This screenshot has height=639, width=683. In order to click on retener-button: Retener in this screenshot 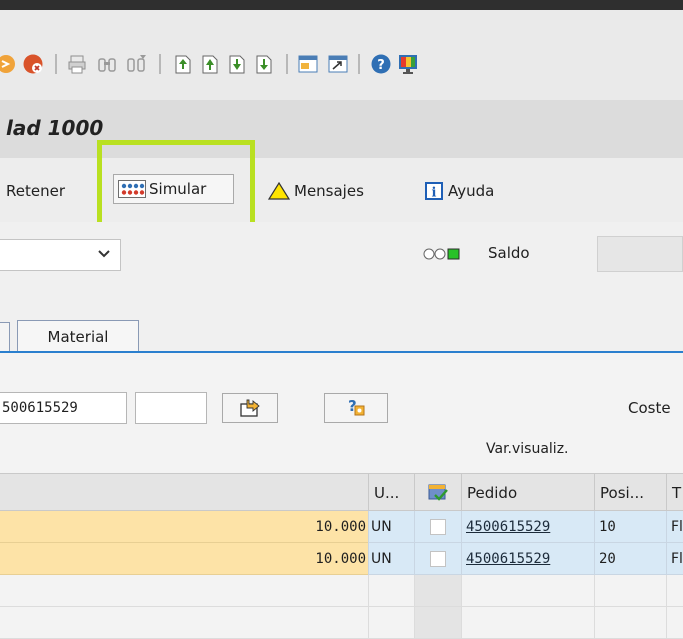, I will do `click(35, 191)`.